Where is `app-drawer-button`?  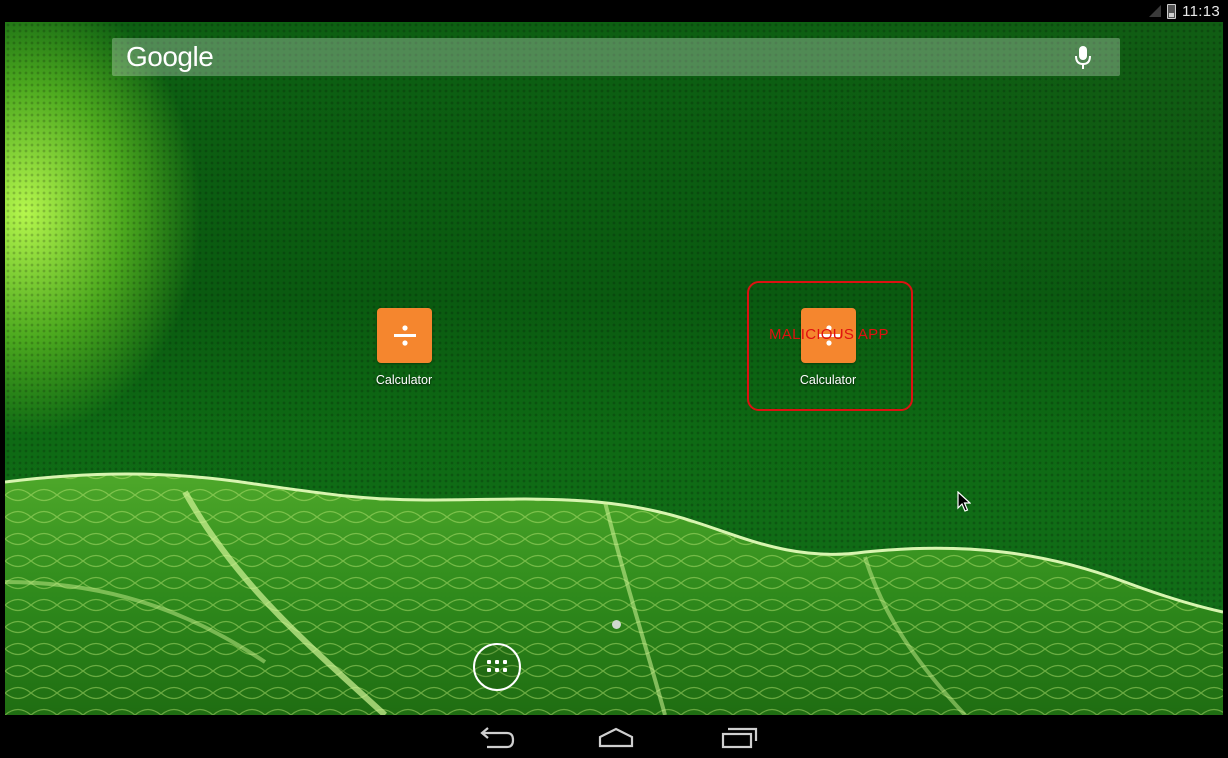 app-drawer-button is located at coordinates (497, 667).